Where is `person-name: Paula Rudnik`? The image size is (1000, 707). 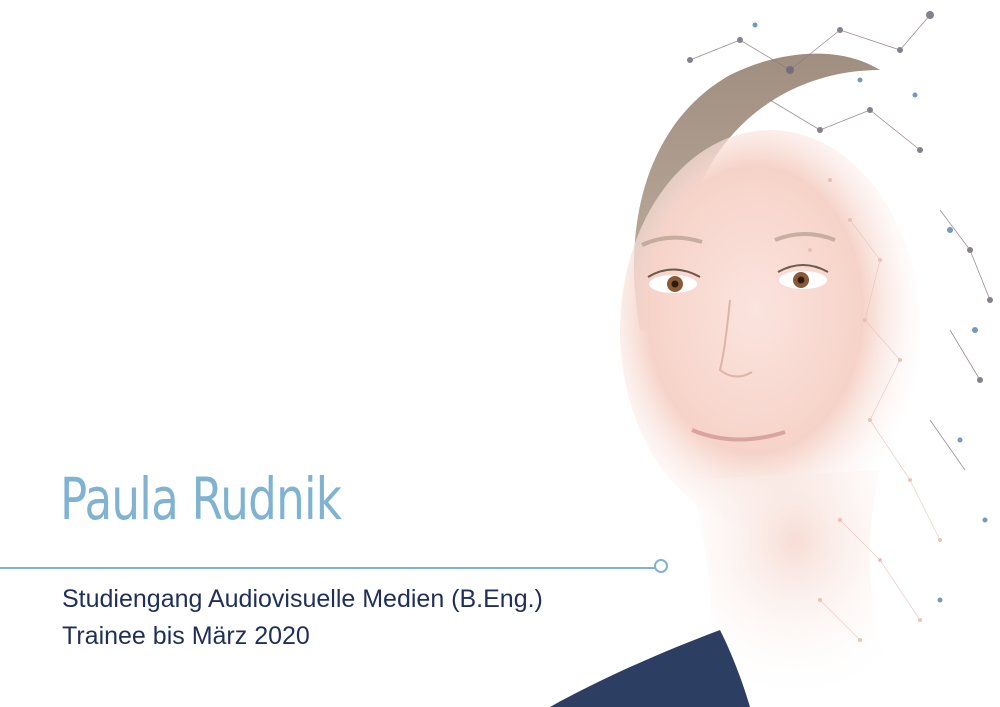 person-name: Paula Rudnik is located at coordinates (201, 499).